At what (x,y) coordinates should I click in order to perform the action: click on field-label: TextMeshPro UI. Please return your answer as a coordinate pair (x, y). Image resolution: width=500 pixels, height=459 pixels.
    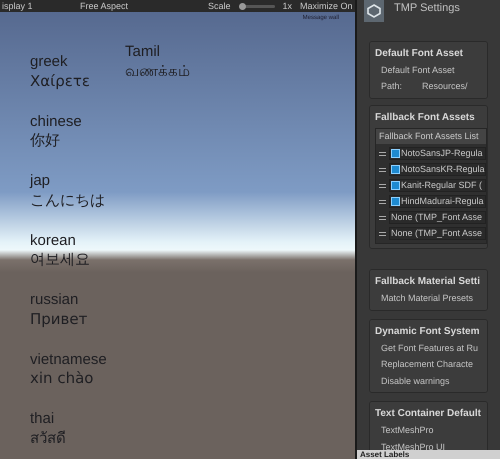
    Looking at the image, I should click on (413, 446).